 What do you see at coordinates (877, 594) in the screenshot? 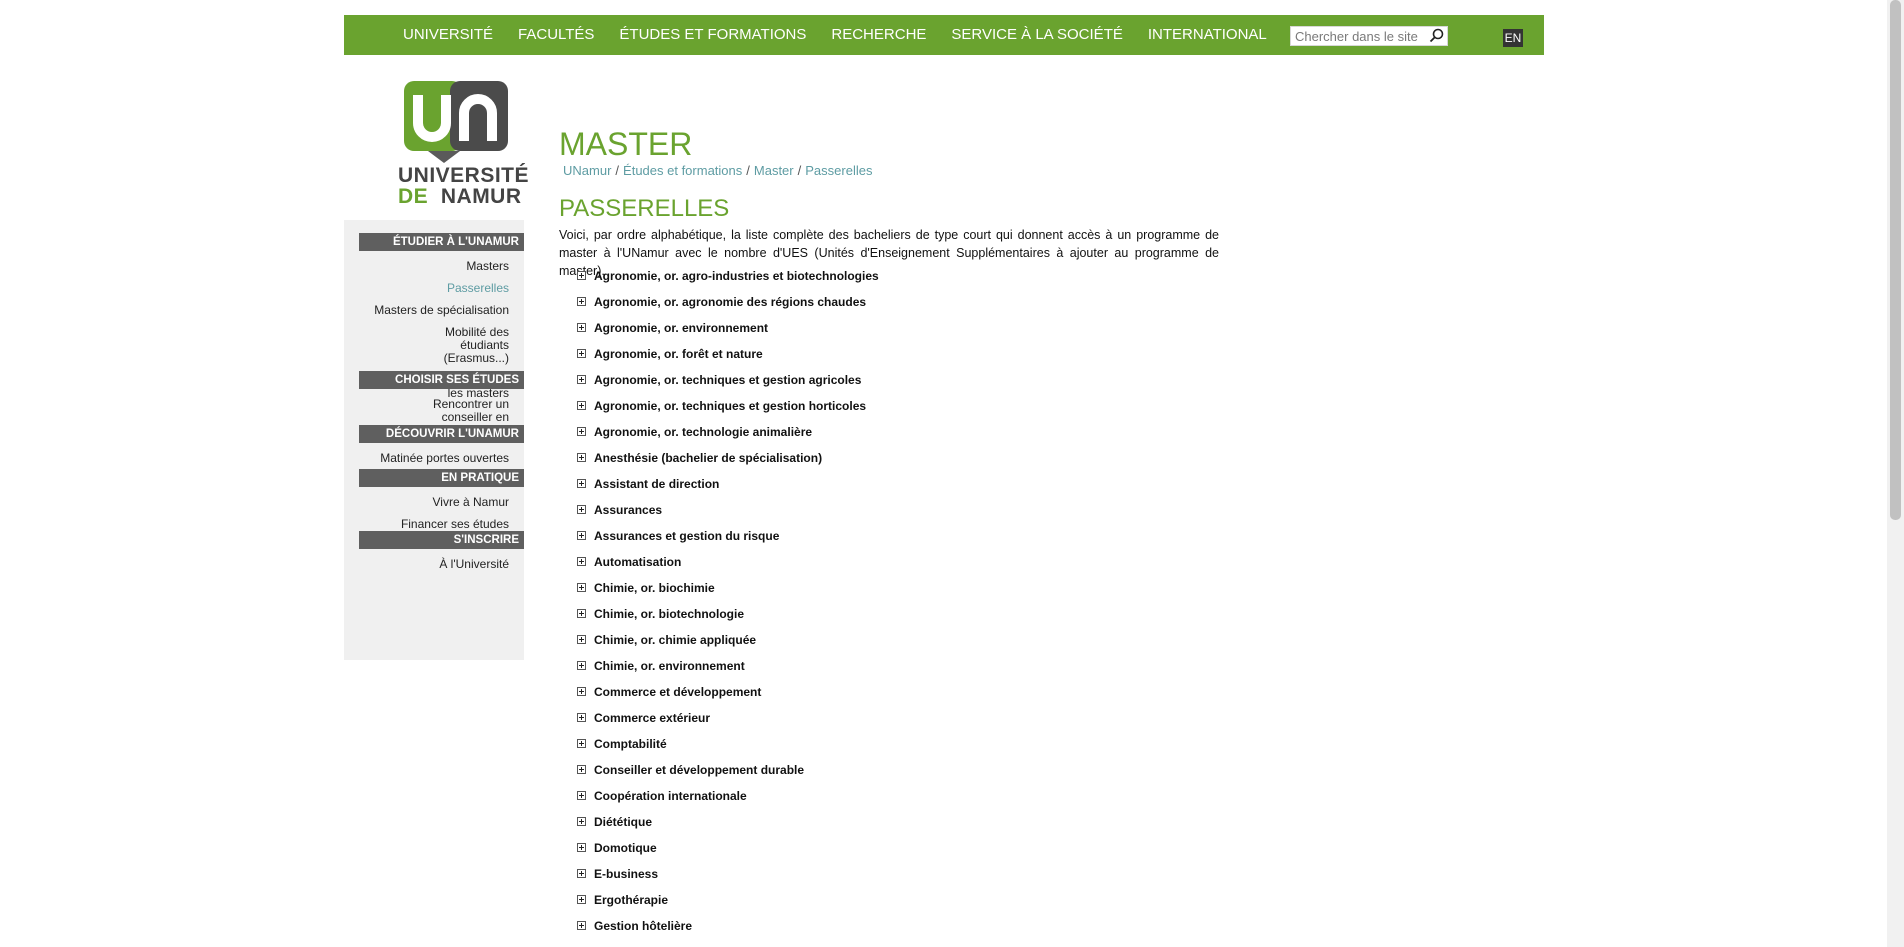
I see `program-list-item: Chimie, or. biochimie` at bounding box center [877, 594].